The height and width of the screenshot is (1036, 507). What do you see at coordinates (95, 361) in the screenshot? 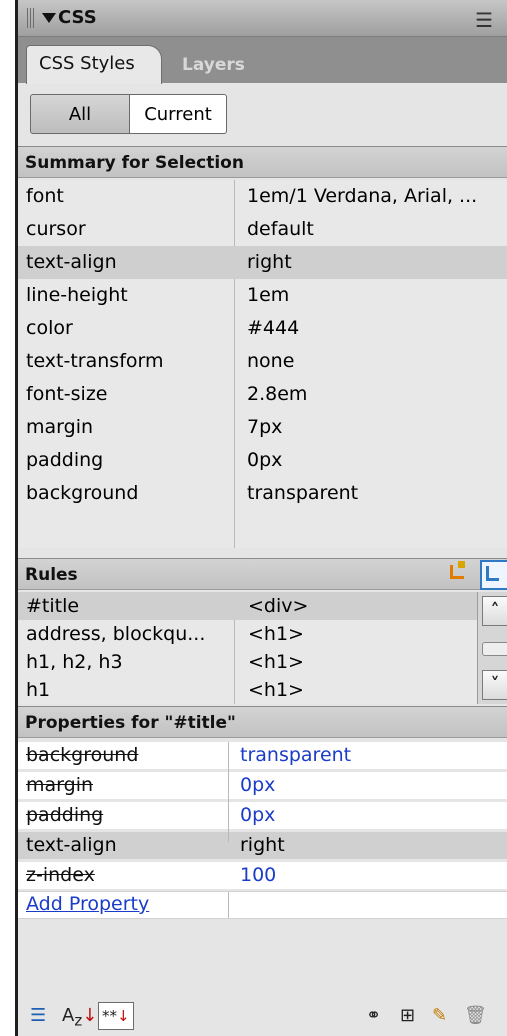
I see `summary-prop: text-transform` at bounding box center [95, 361].